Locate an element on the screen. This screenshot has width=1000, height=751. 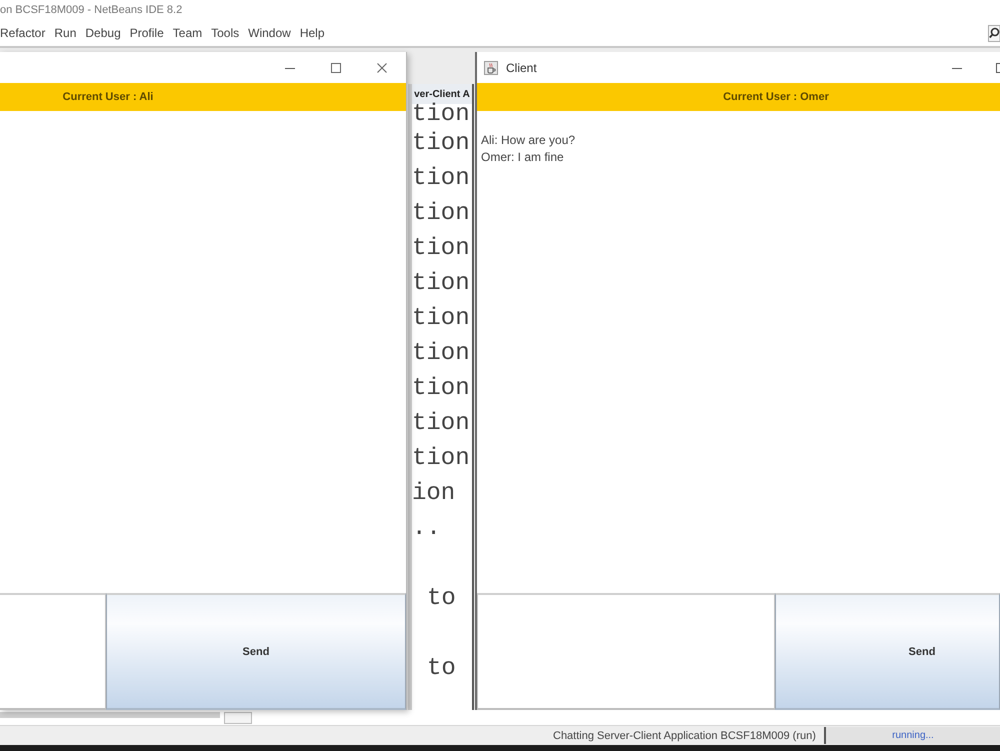
cup-icon is located at coordinates (491, 67).